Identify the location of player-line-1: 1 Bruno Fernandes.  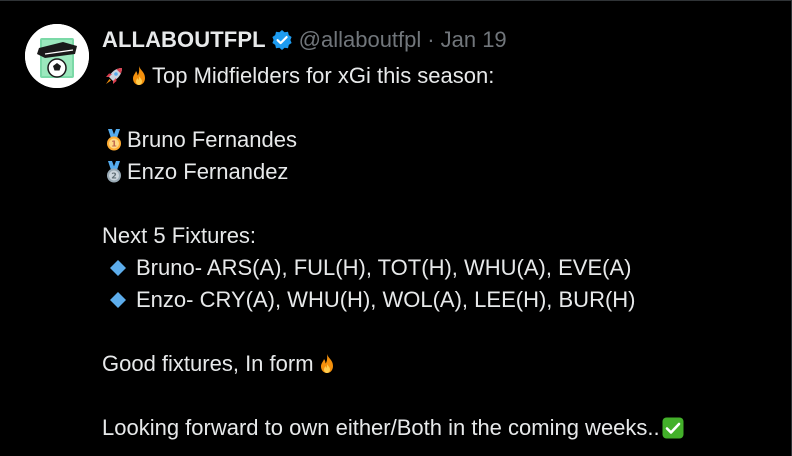
(442, 140).